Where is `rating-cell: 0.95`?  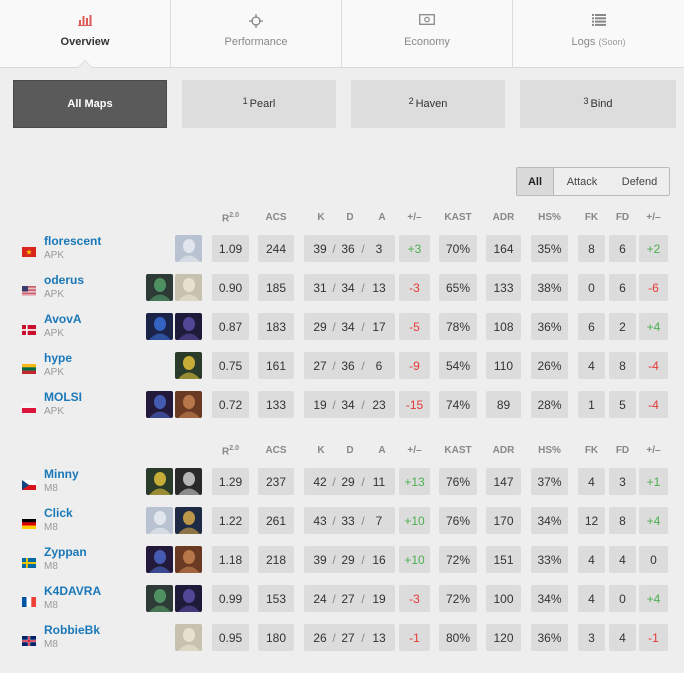 rating-cell: 0.95 is located at coordinates (230, 637).